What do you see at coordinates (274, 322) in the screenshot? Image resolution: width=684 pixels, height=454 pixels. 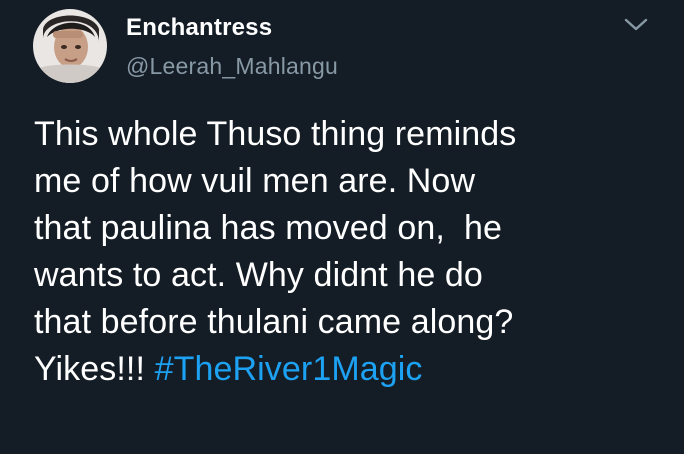 I see `tweet-text-line: that before thulani came along?` at bounding box center [274, 322].